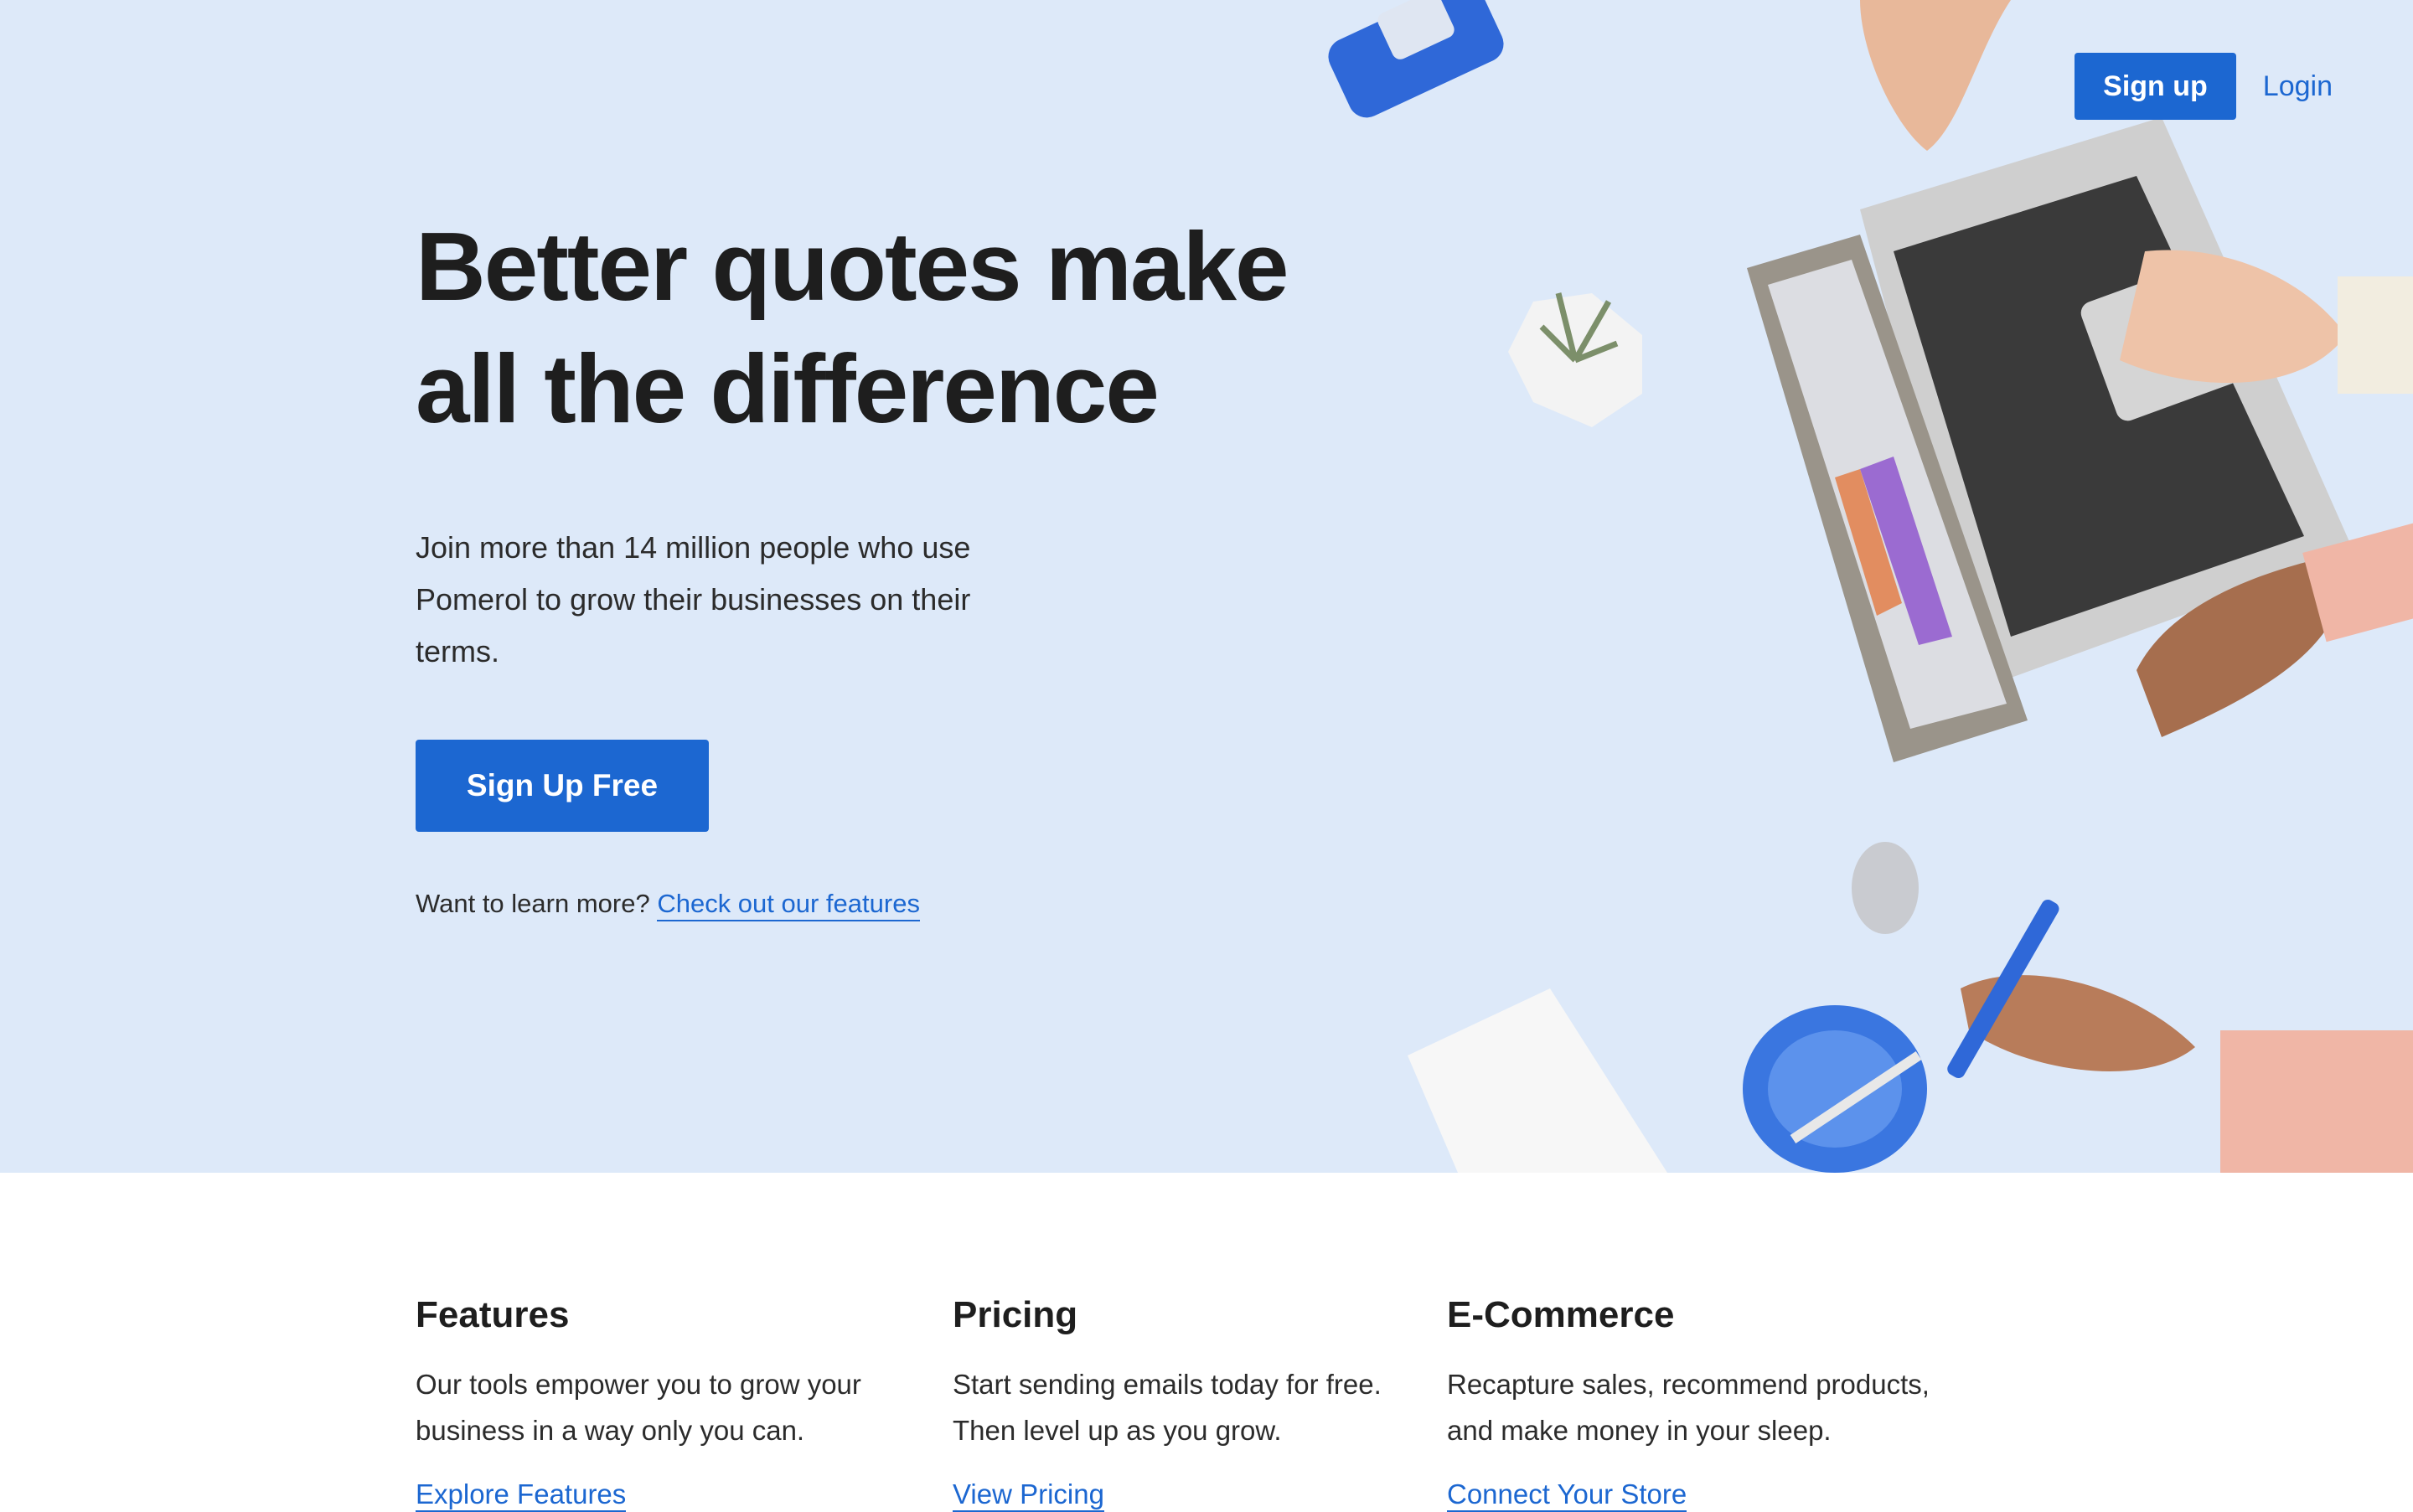 Image resolution: width=2413 pixels, height=1512 pixels. What do you see at coordinates (1835, 1089) in the screenshot?
I see `pen-cup-image` at bounding box center [1835, 1089].